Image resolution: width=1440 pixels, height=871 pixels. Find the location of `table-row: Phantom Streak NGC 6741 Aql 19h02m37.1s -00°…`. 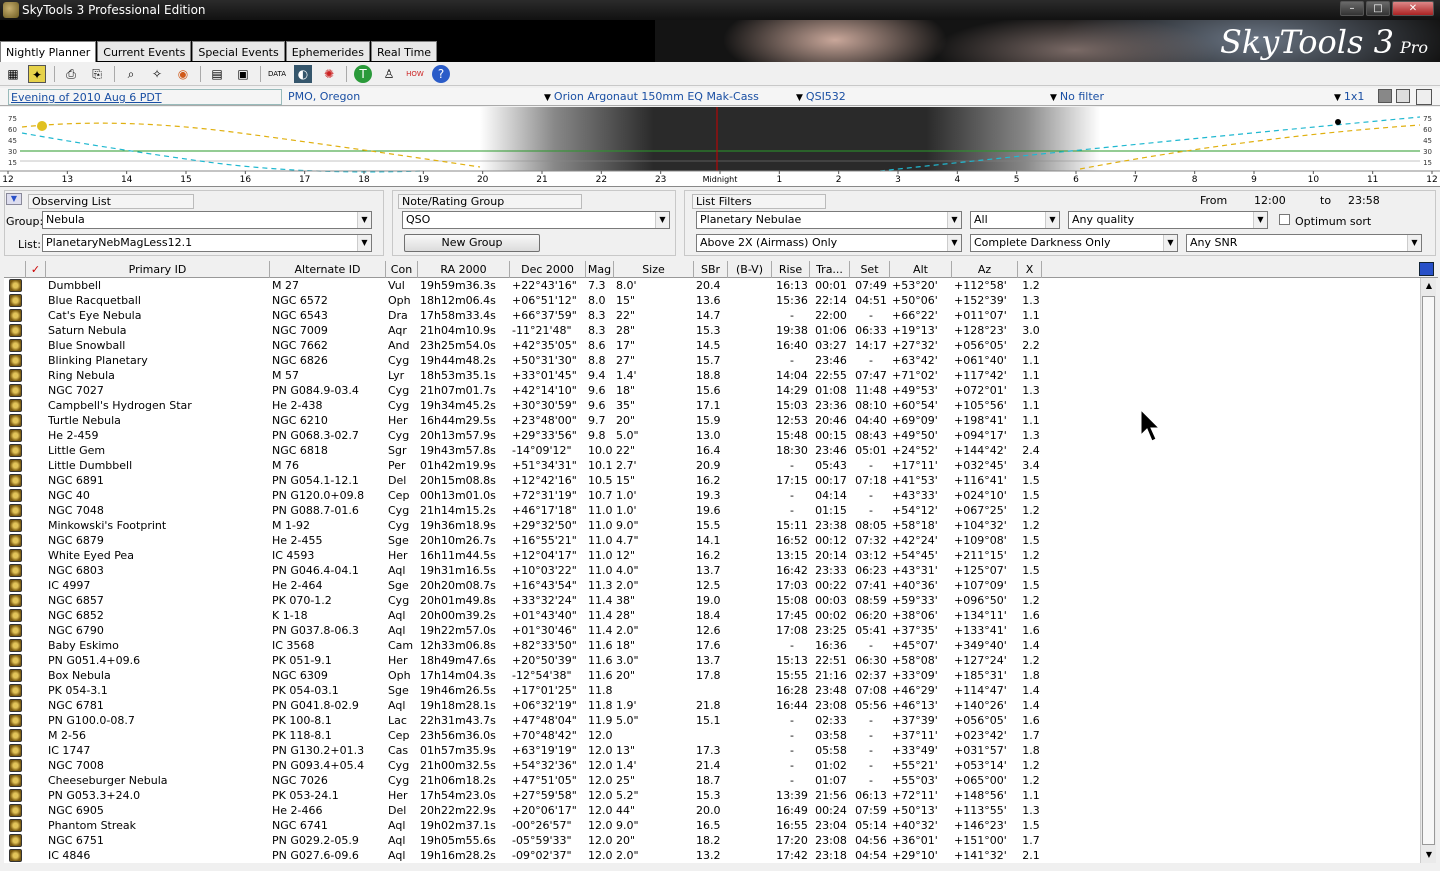

table-row: Phantom Streak NGC 6741 Aql 19h02m37.1s -00°… is located at coordinates (712, 825).